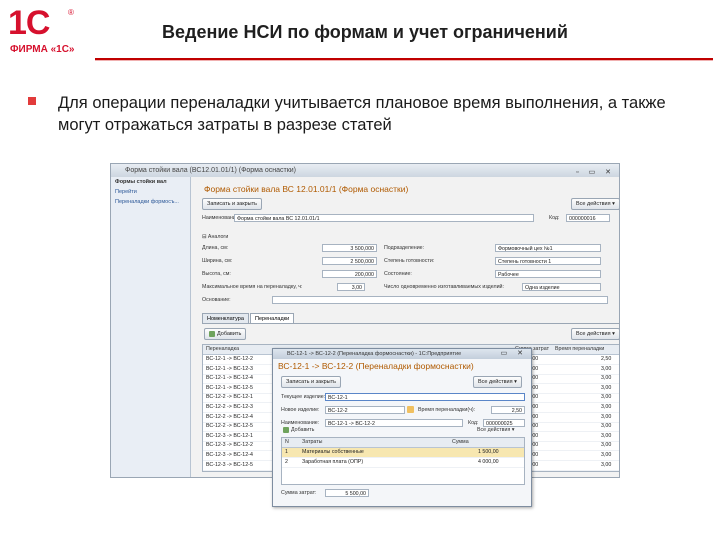 Image resolution: width=720 pixels, height=540 pixels. I want to click on analogs-toggle: ⊟ Аналоги, so click(215, 237).